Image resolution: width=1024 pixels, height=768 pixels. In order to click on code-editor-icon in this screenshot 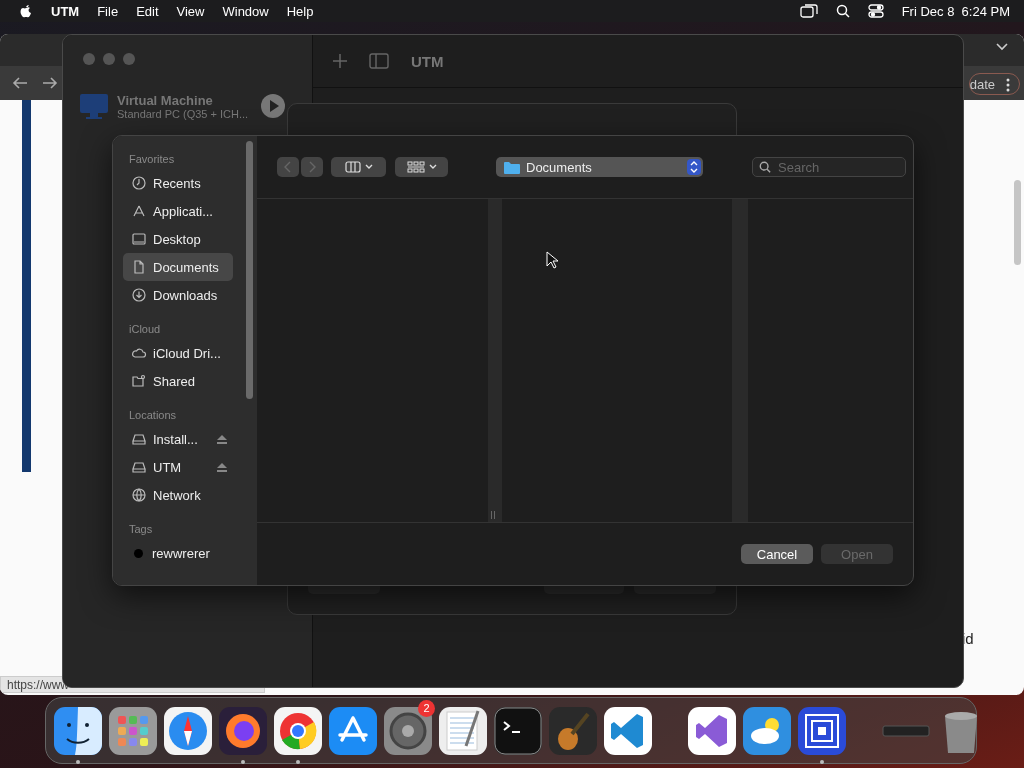, I will do `click(628, 730)`.